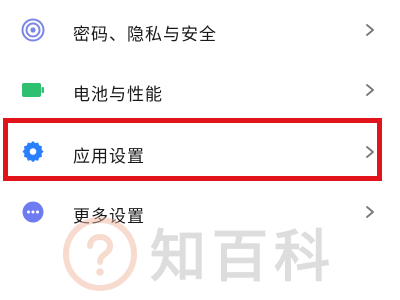  What do you see at coordinates (33, 152) in the screenshot?
I see `gear-icon` at bounding box center [33, 152].